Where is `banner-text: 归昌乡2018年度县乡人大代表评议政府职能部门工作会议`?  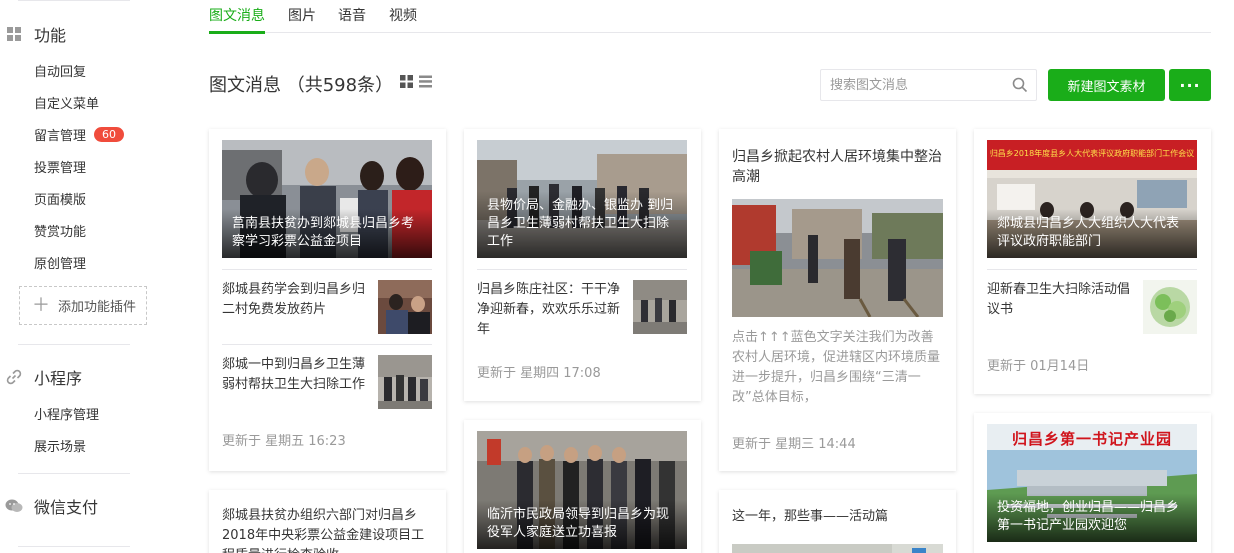 banner-text: 归昌乡2018年度县乡人大代表评议政府职能部门工作会议 is located at coordinates (1092, 153).